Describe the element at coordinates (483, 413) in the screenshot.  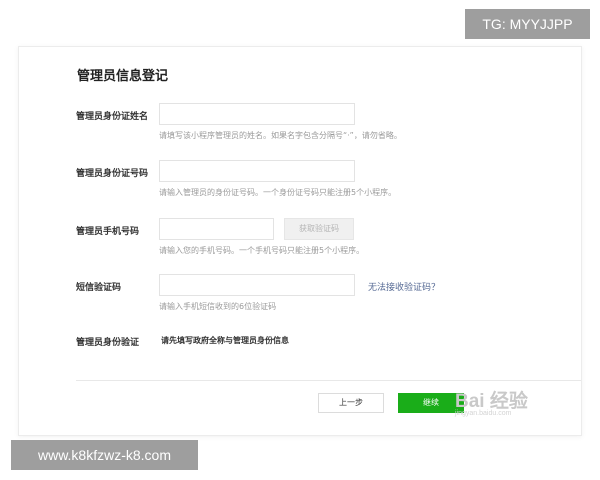
I see `baidu-watermark-sub: jingyan.baidu.com` at that location.